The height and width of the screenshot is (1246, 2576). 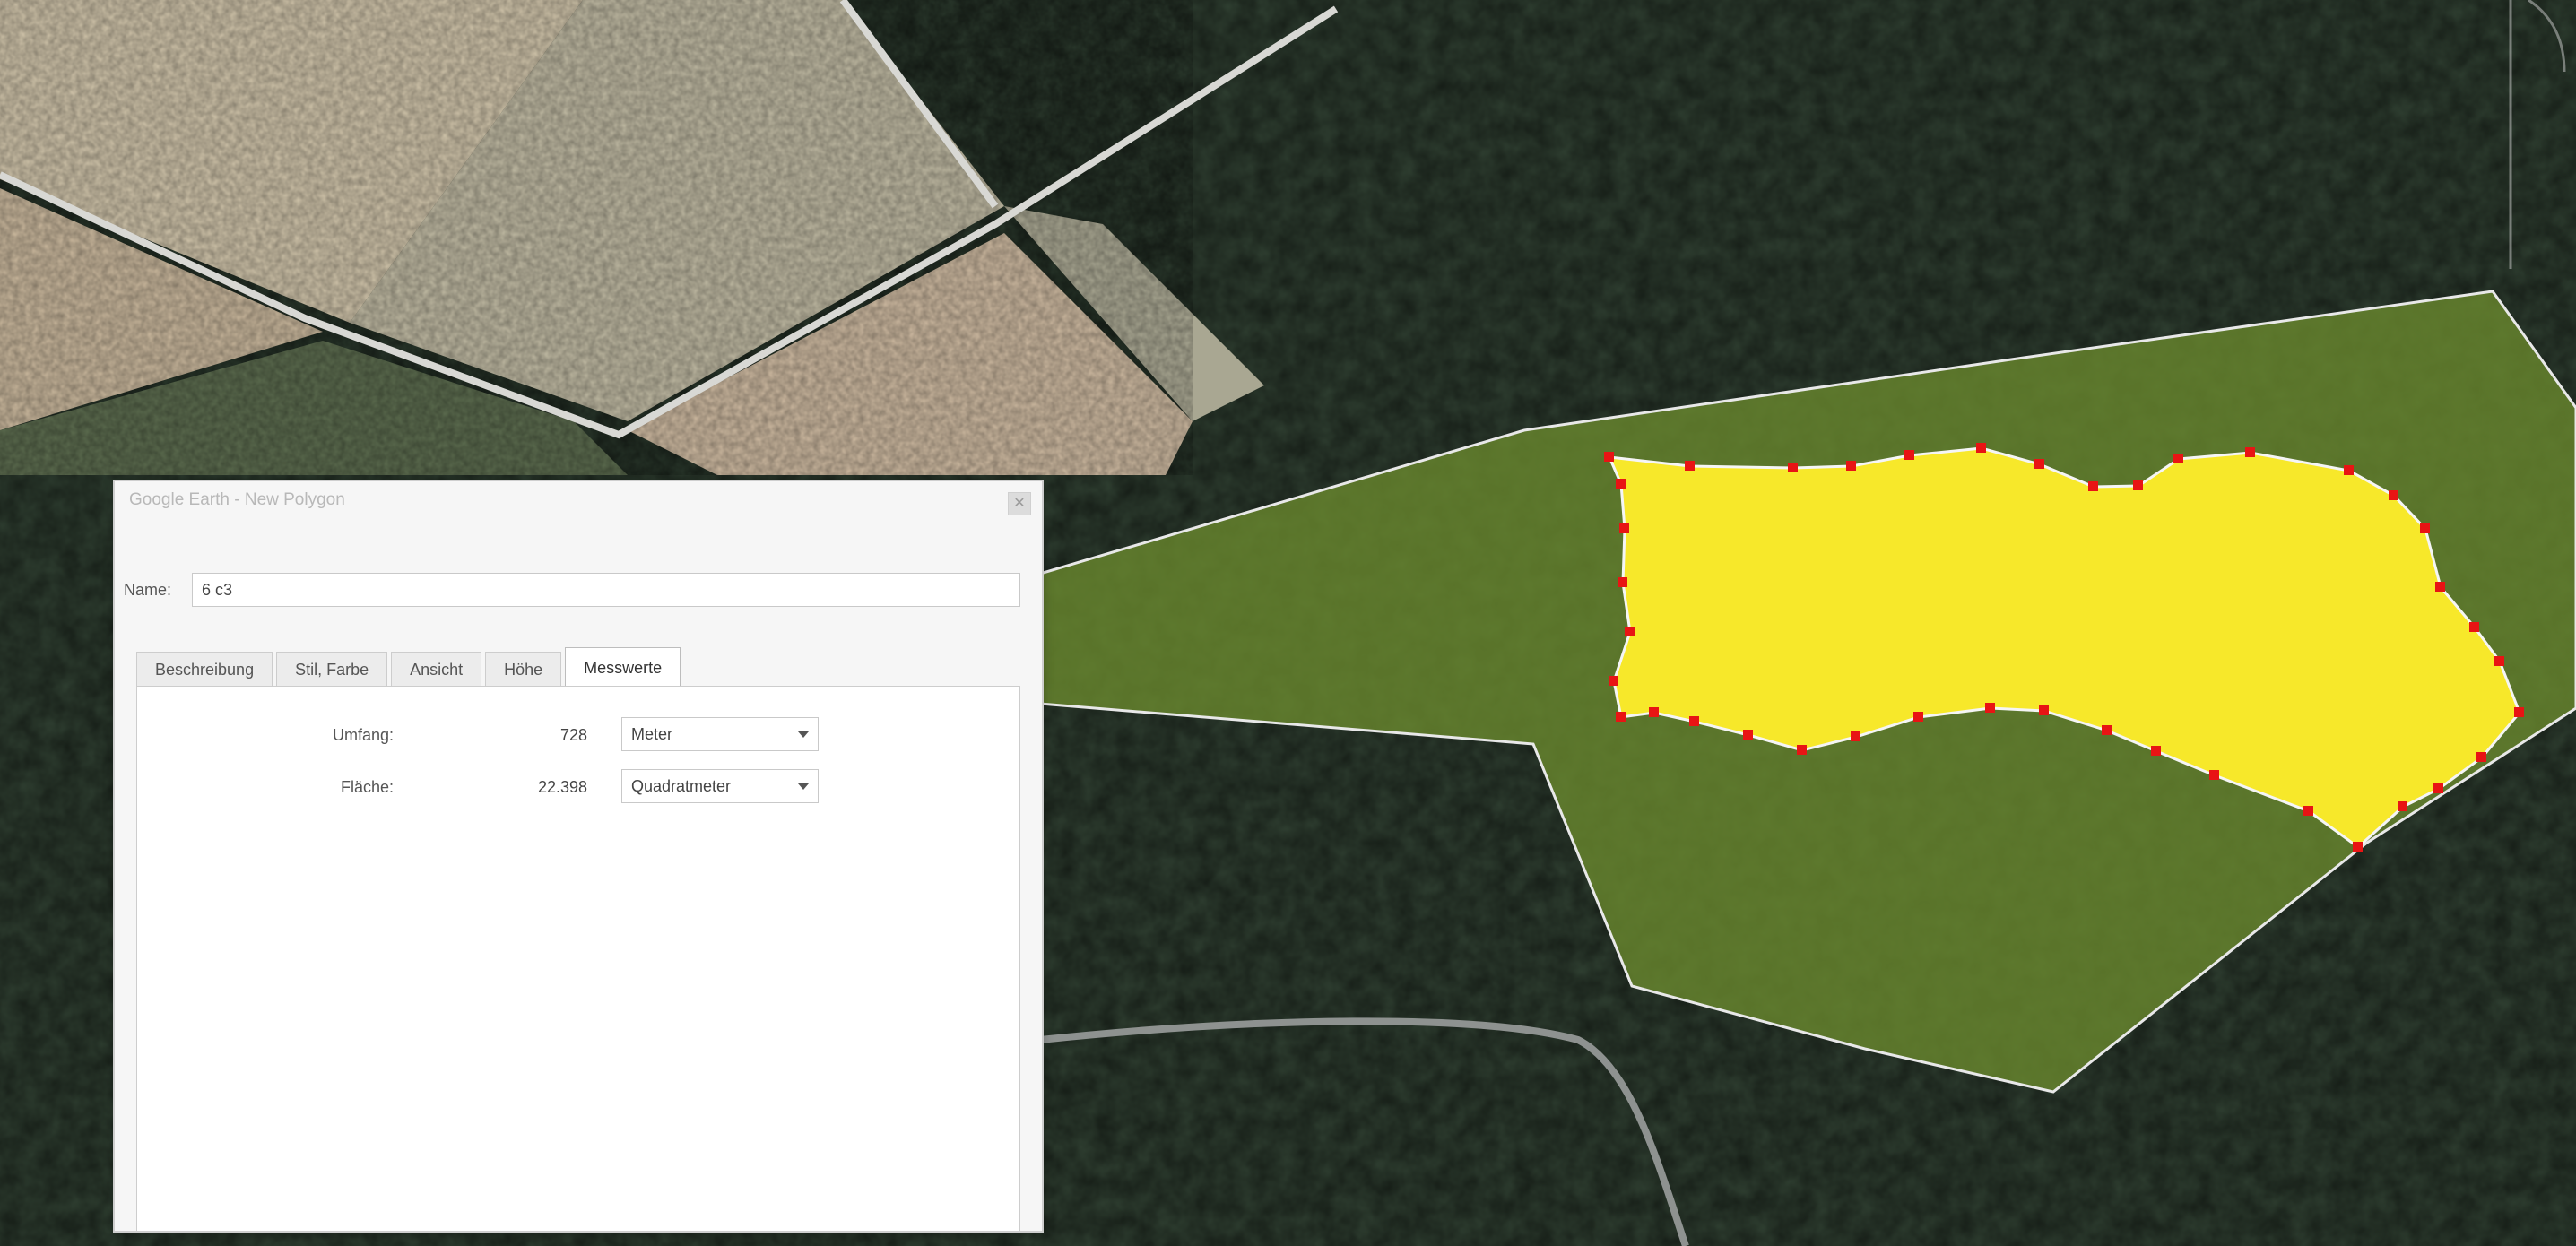 I want to click on dialog-titlebar: Google Earth - New Polygon ✕, so click(x=578, y=501).